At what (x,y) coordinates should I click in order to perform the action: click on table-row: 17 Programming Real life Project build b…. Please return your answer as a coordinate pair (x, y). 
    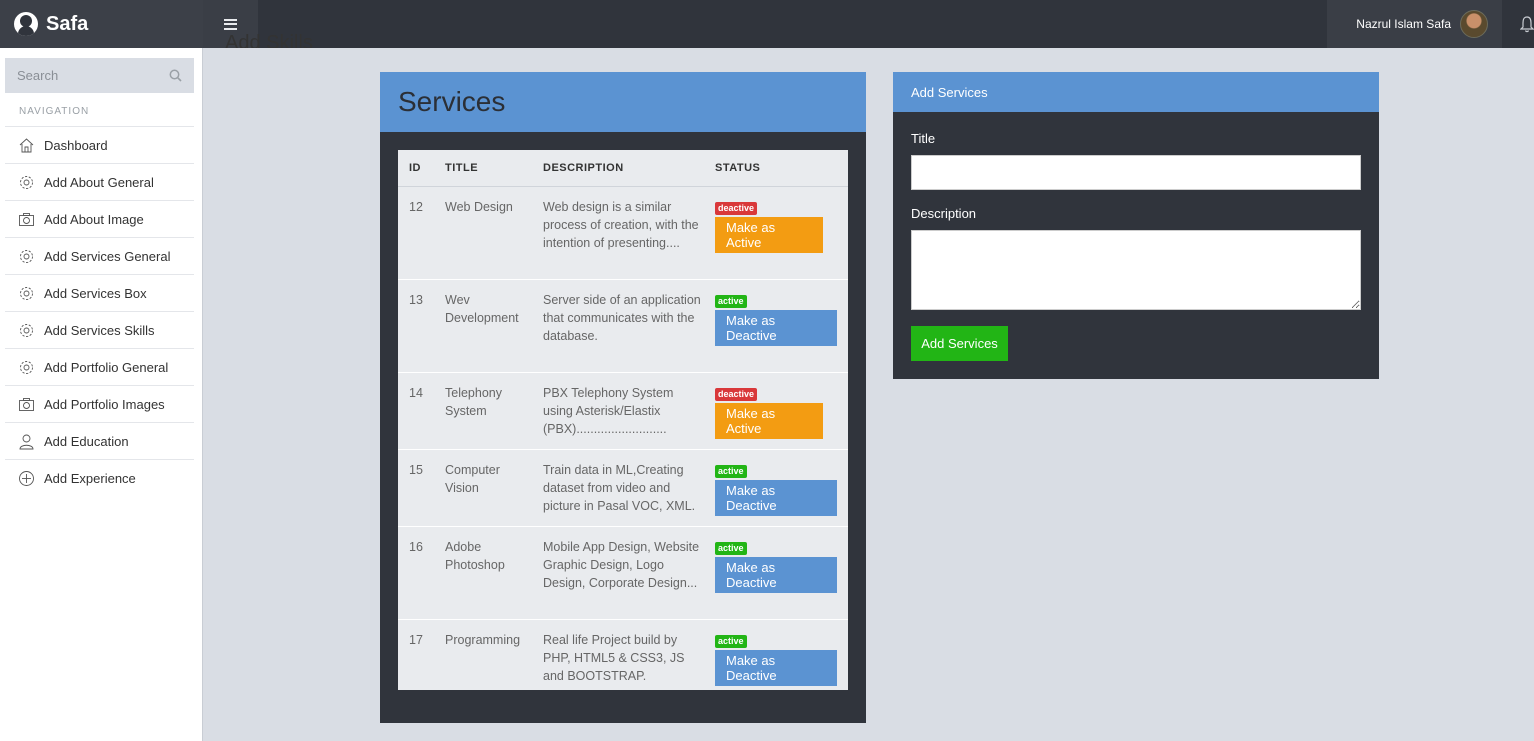
    Looking at the image, I should click on (623, 657).